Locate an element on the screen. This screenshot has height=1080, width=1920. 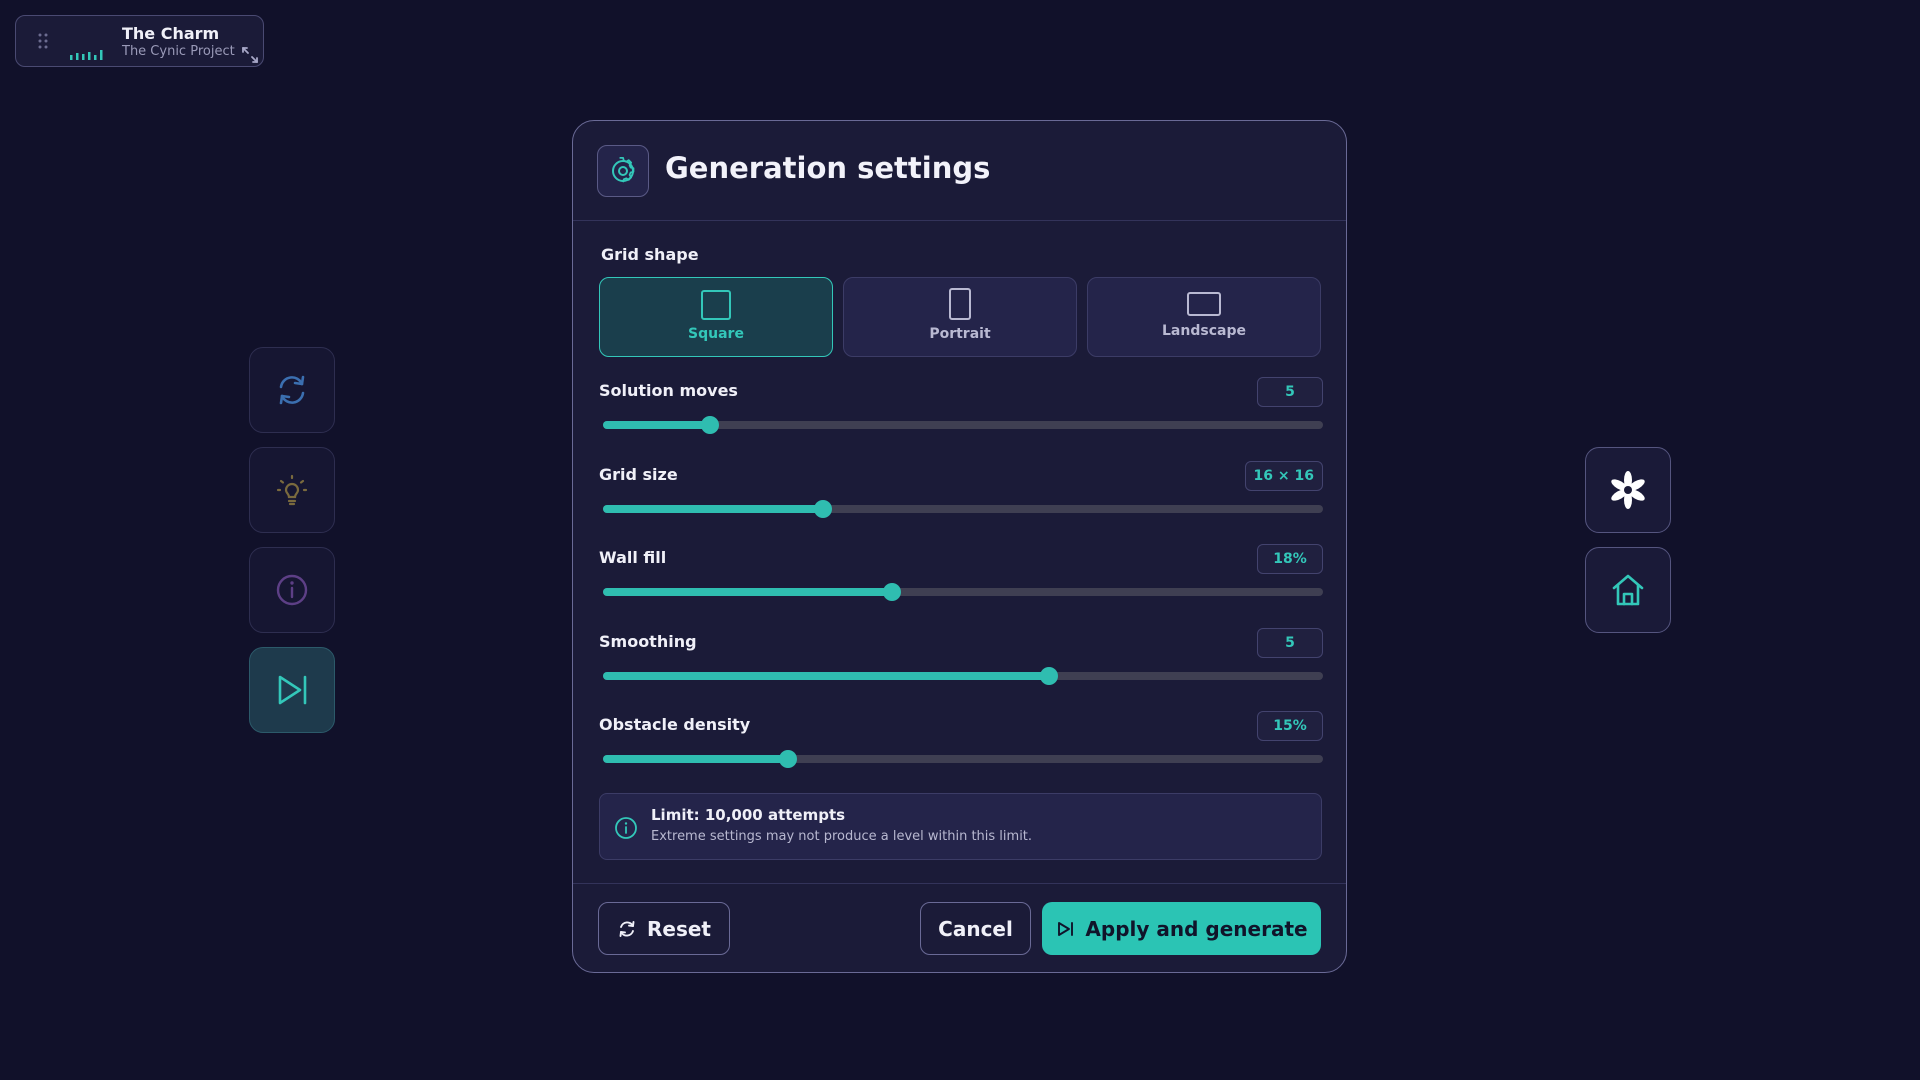
song-title: The Charm is located at coordinates (171, 33).